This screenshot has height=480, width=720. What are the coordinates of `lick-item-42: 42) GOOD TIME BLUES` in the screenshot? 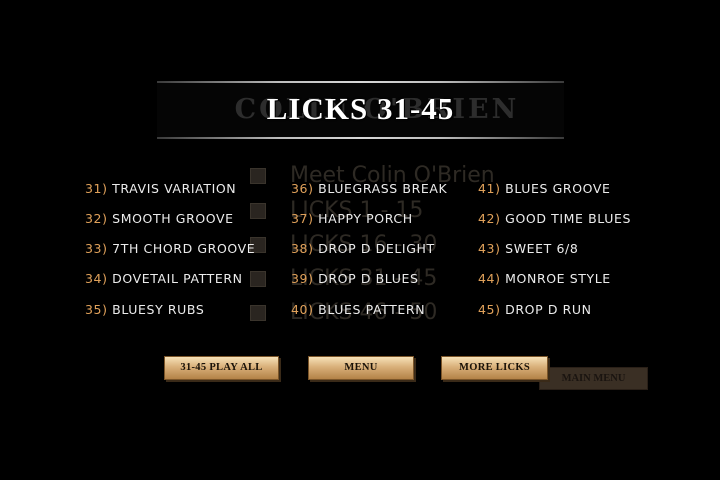 It's located at (554, 219).